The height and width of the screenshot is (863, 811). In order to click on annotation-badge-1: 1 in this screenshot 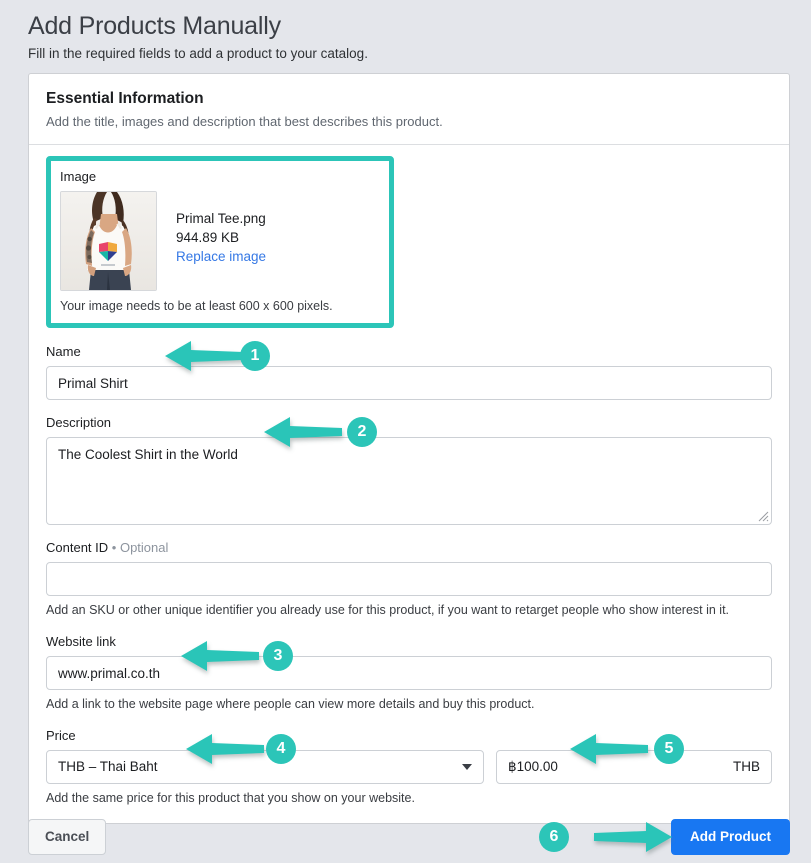, I will do `click(255, 356)`.